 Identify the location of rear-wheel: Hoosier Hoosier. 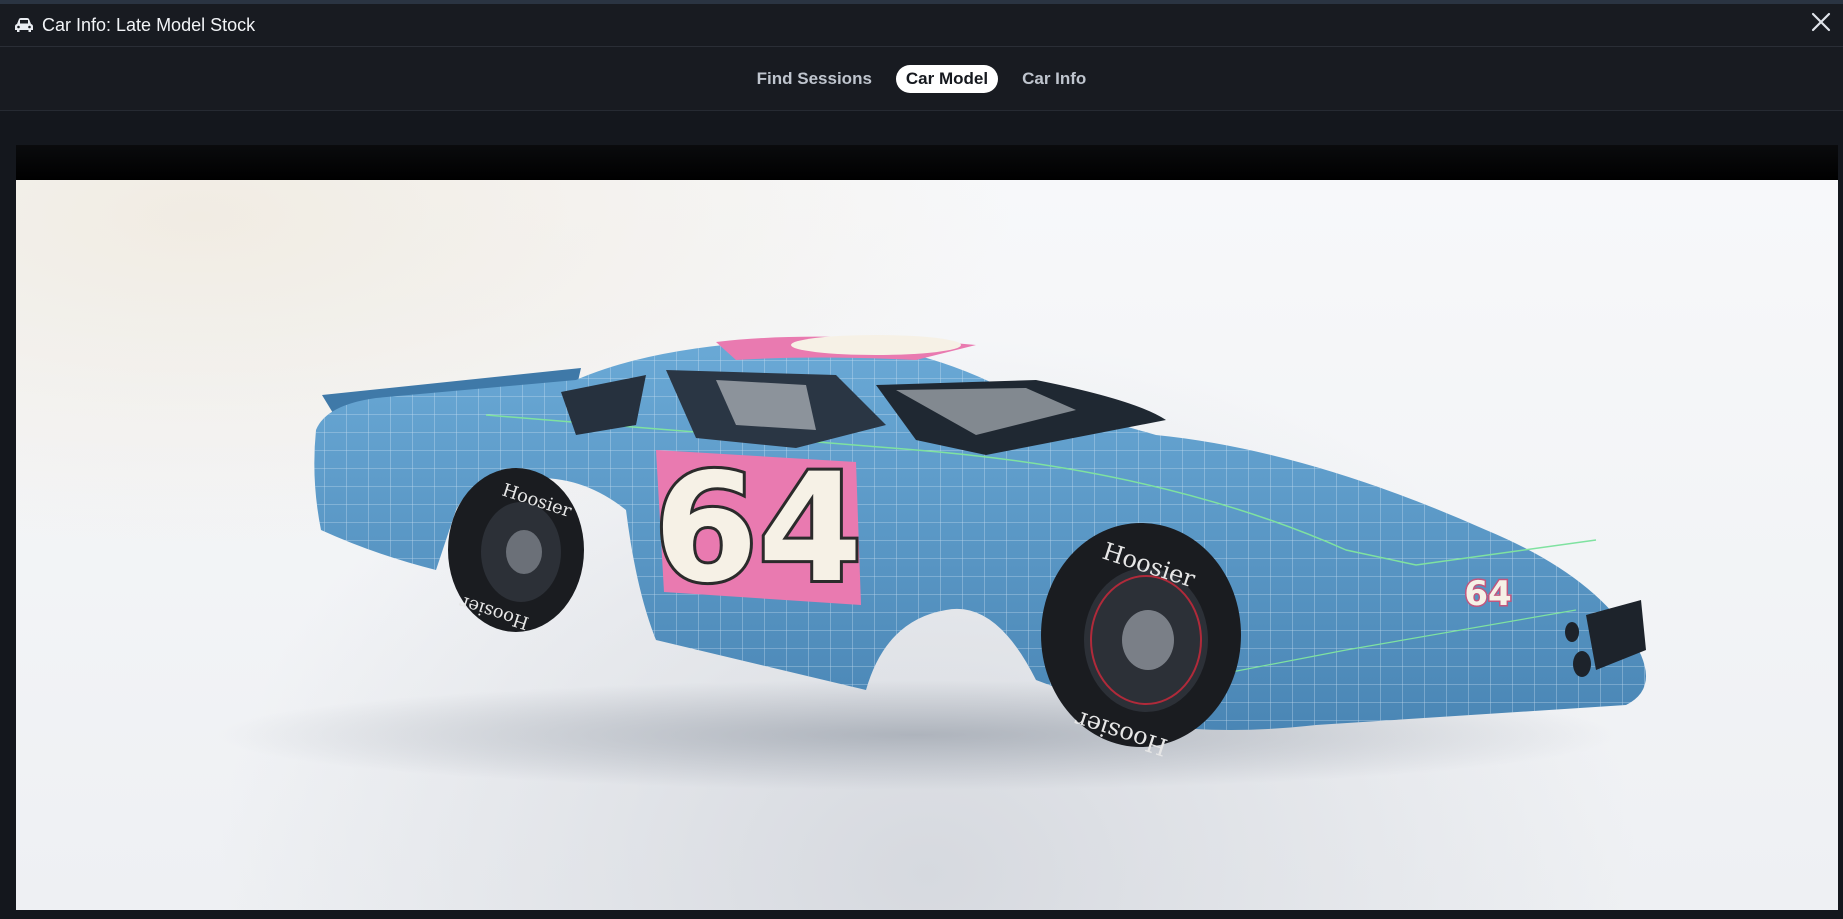
(516, 550).